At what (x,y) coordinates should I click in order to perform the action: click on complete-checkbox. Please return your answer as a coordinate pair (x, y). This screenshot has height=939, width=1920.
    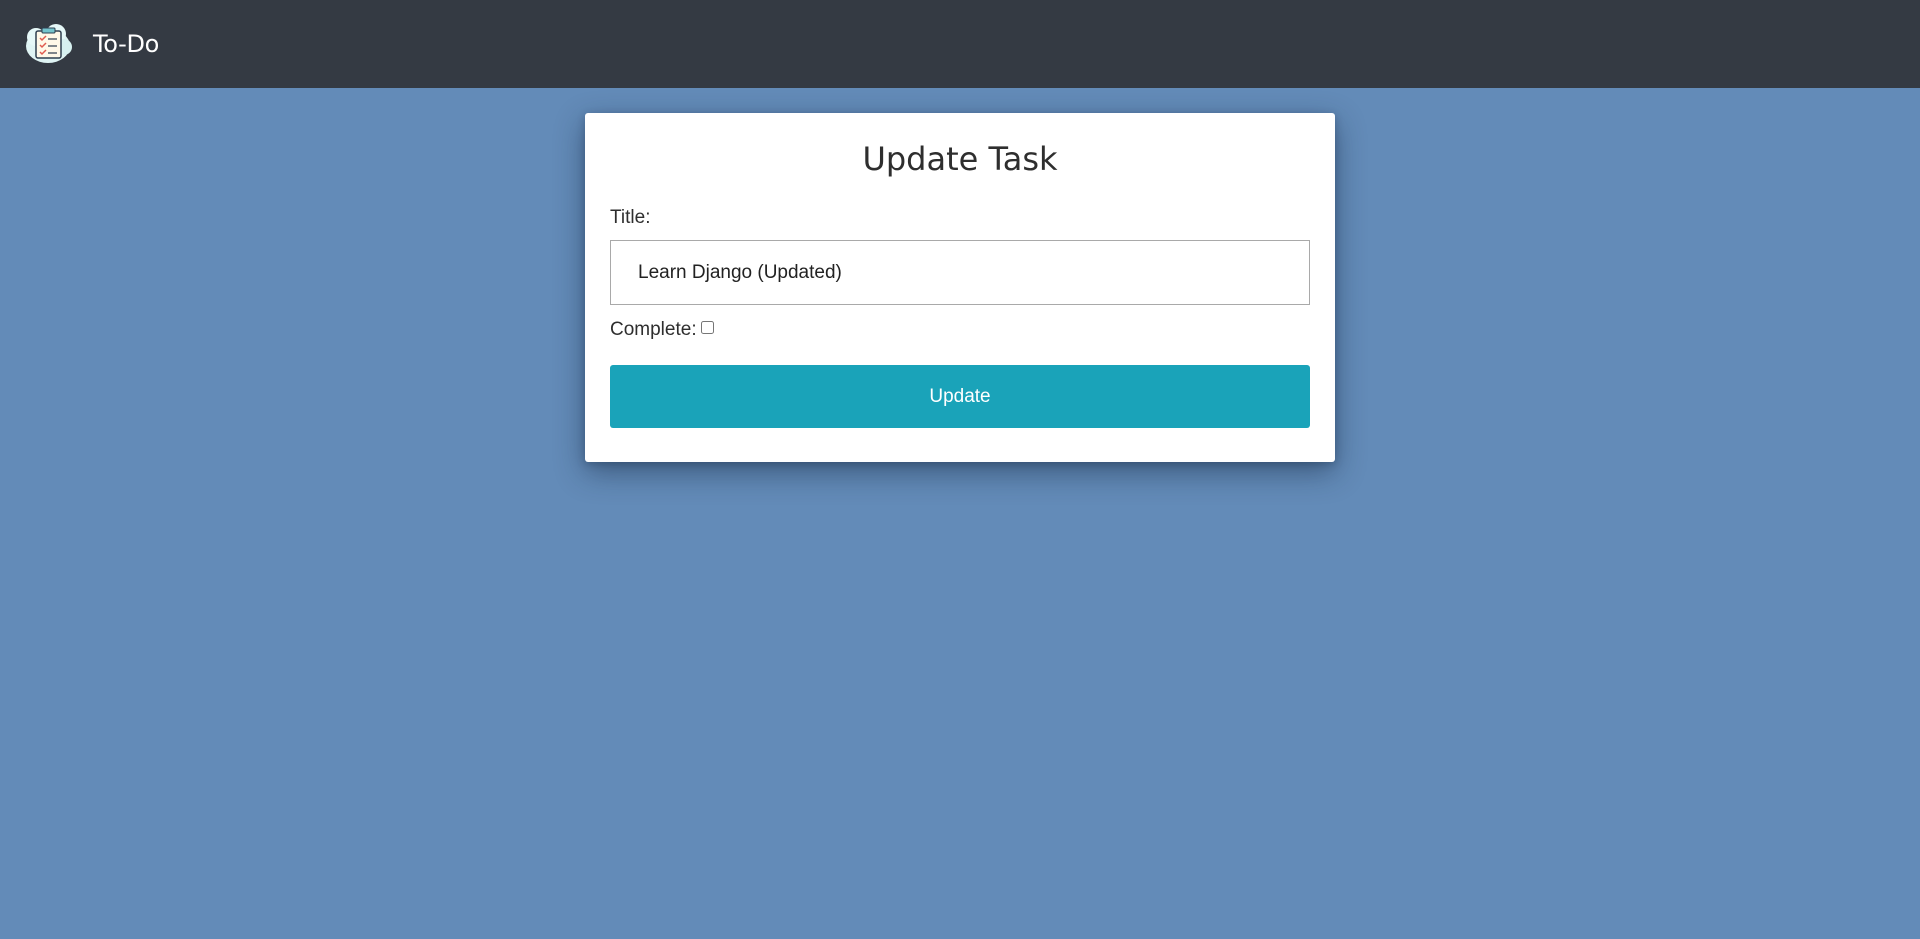
    Looking at the image, I should click on (707, 327).